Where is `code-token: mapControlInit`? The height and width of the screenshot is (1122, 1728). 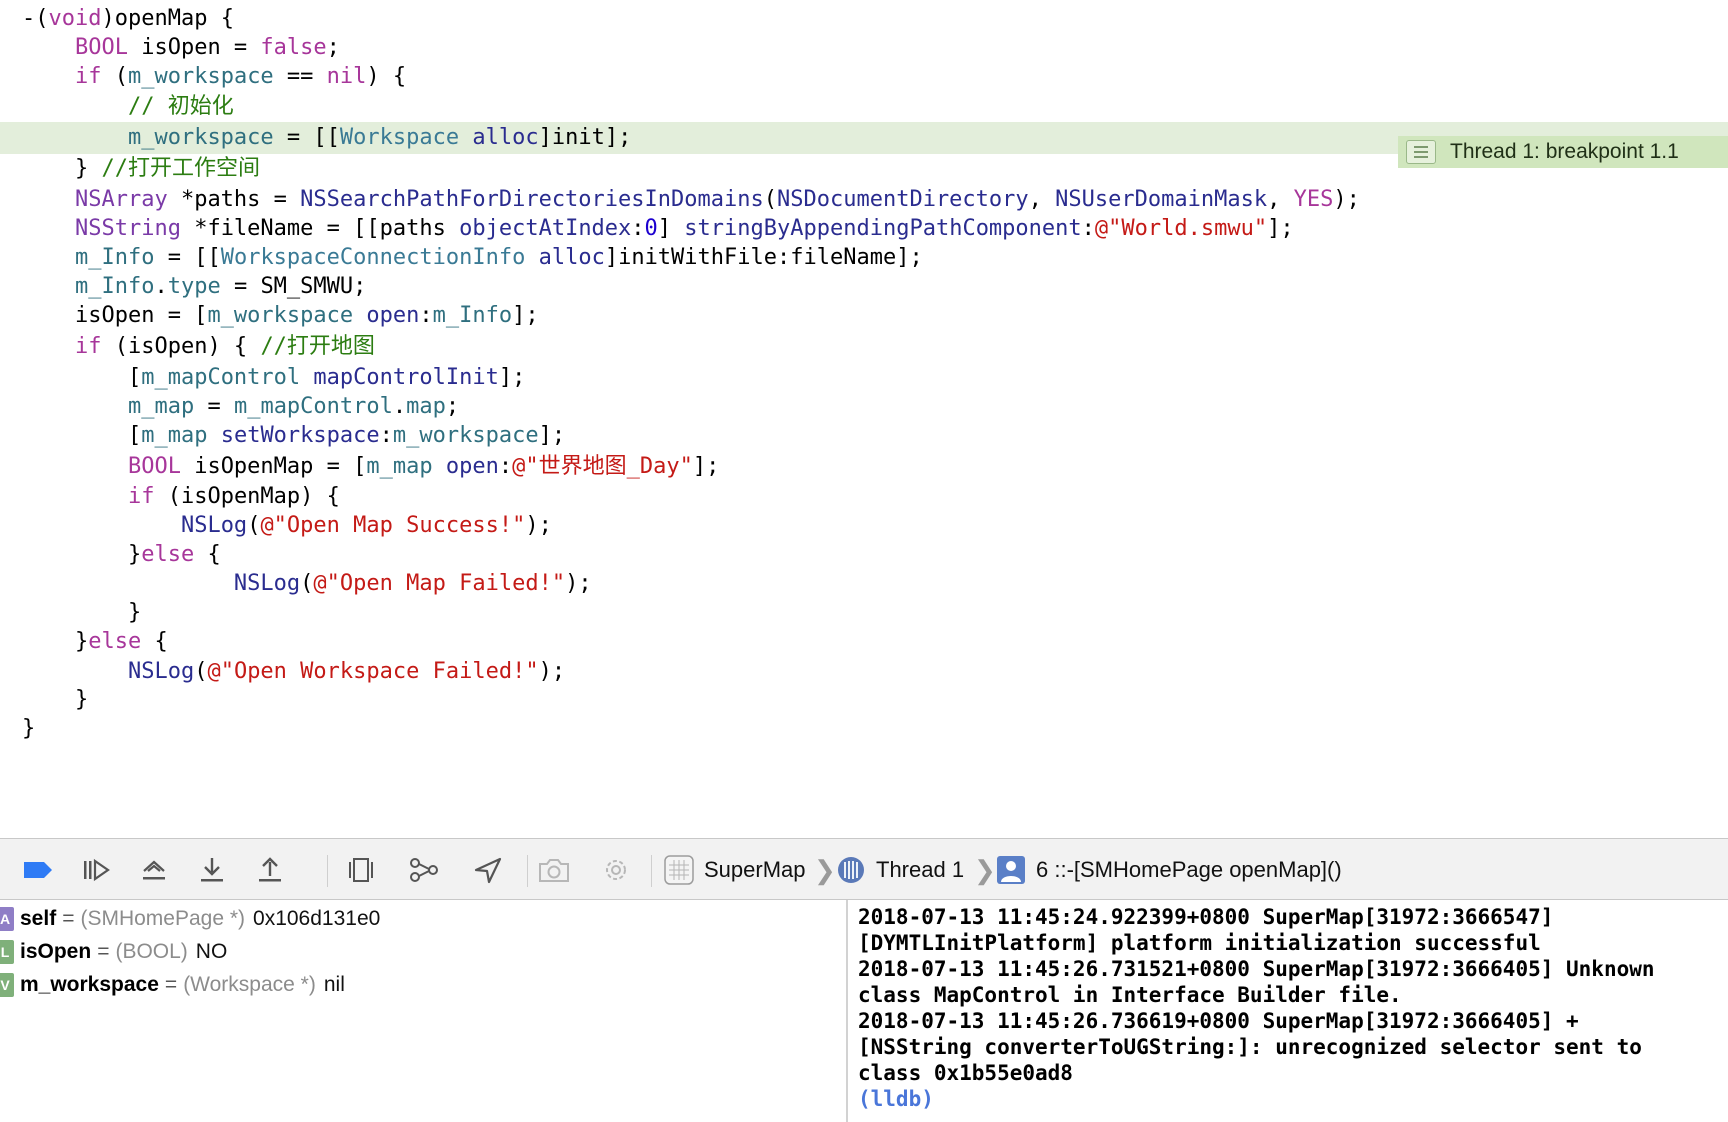 code-token: mapControlInit is located at coordinates (406, 377).